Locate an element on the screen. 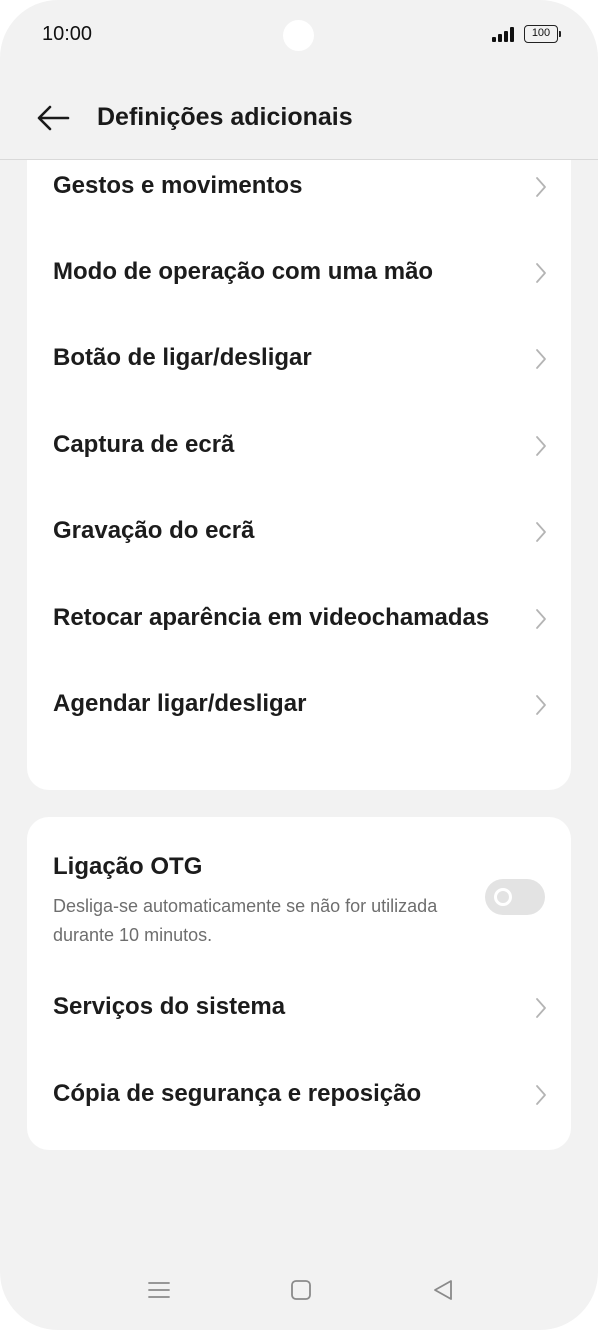 The width and height of the screenshot is (598, 1330). status-time: 10:00 is located at coordinates (67, 34).